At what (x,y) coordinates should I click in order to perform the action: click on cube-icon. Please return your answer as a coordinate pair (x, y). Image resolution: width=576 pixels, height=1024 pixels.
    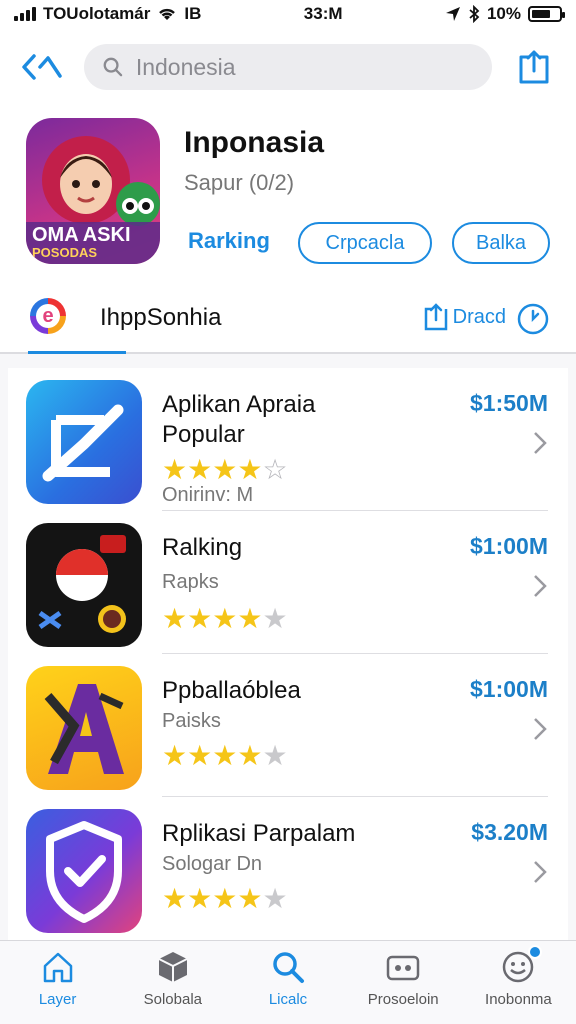
    Looking at the image, I should click on (173, 967).